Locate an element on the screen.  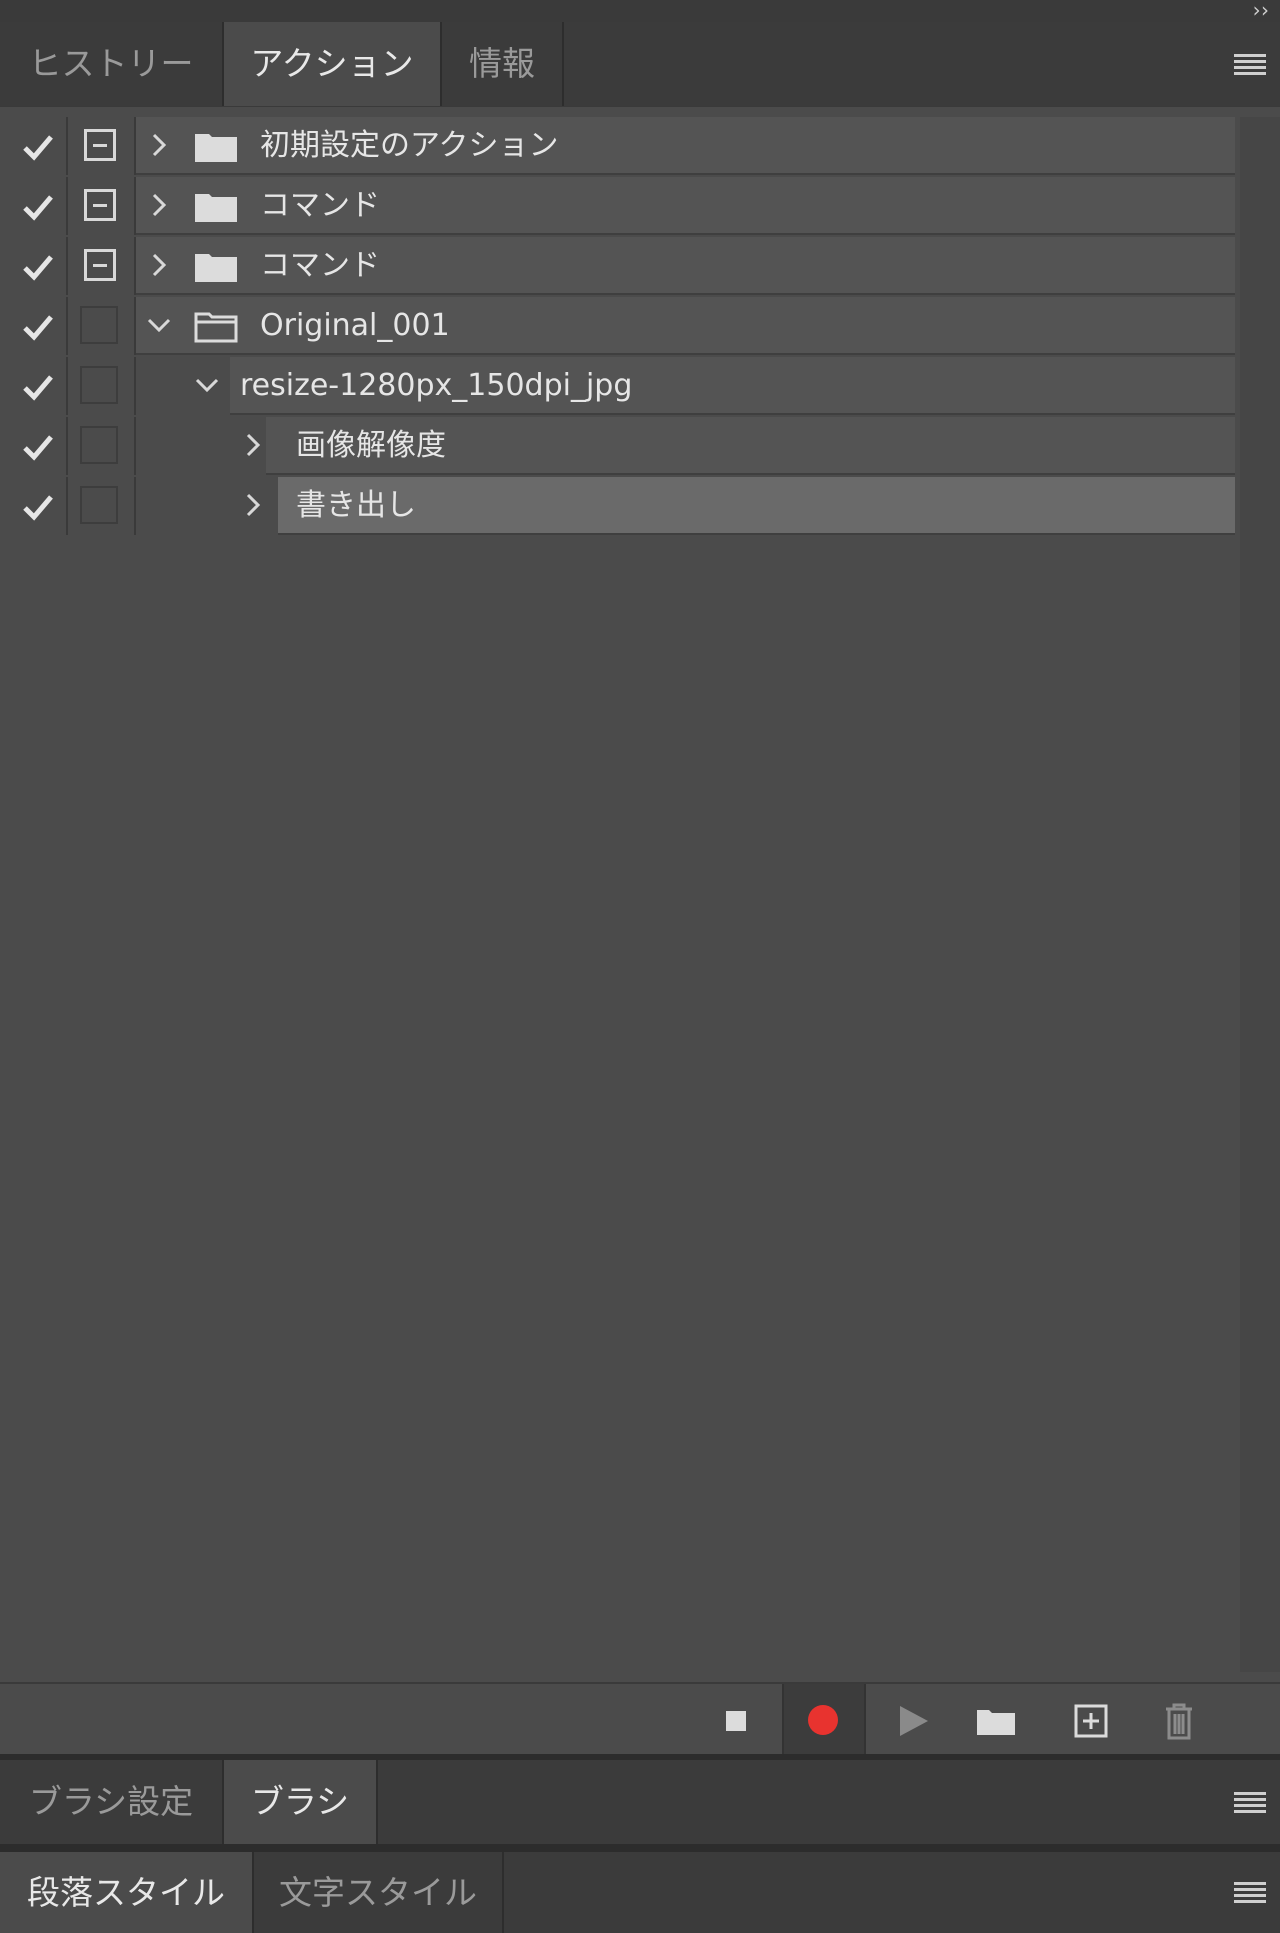
brush-panel-tabbar: ブラシ設定 ブラシ is located at coordinates (640, 1802).